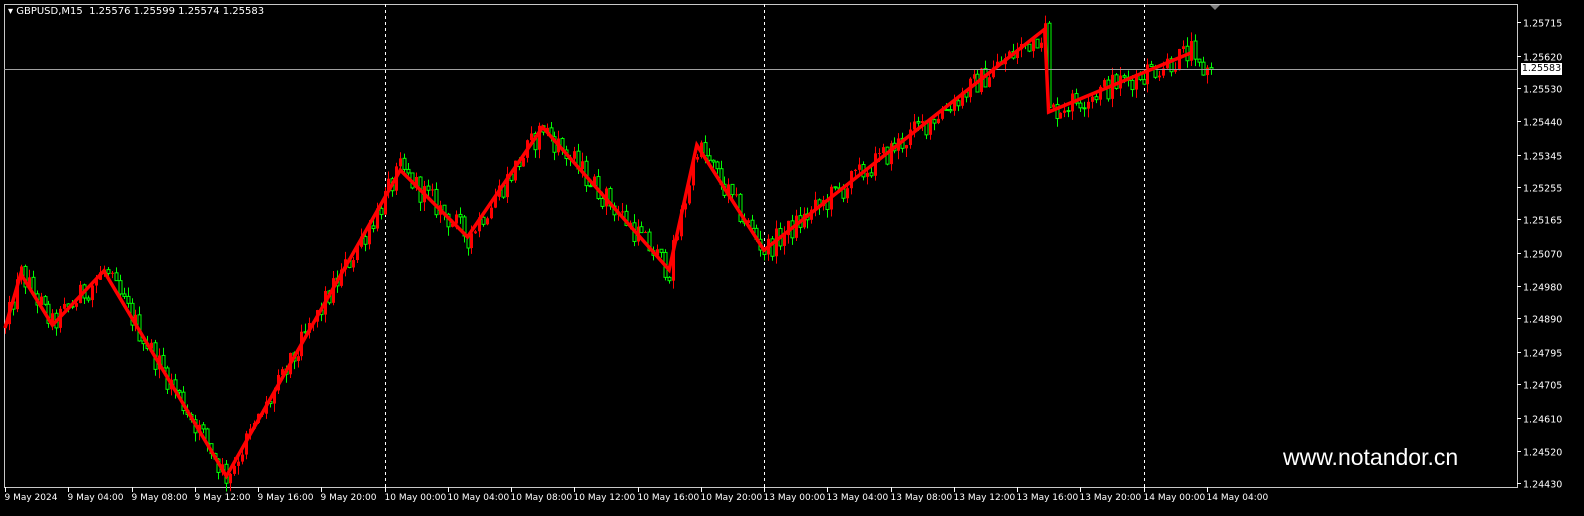 Image resolution: width=1584 pixels, height=516 pixels. What do you see at coordinates (160, 498) in the screenshot?
I see `x-tick-label: 9 May 08:00` at bounding box center [160, 498].